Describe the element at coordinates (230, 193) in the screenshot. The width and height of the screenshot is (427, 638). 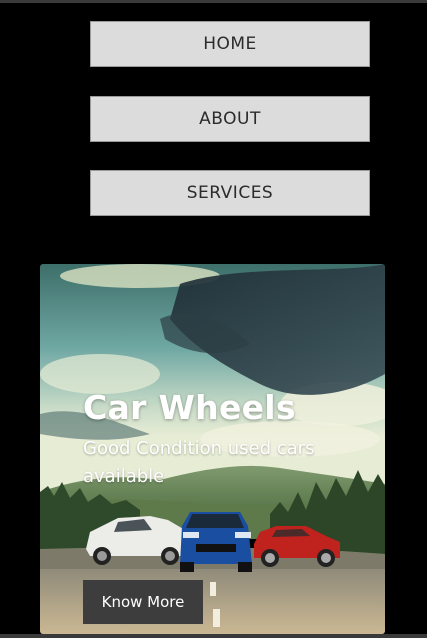
I see `services-nav-button: SERVICES` at that location.